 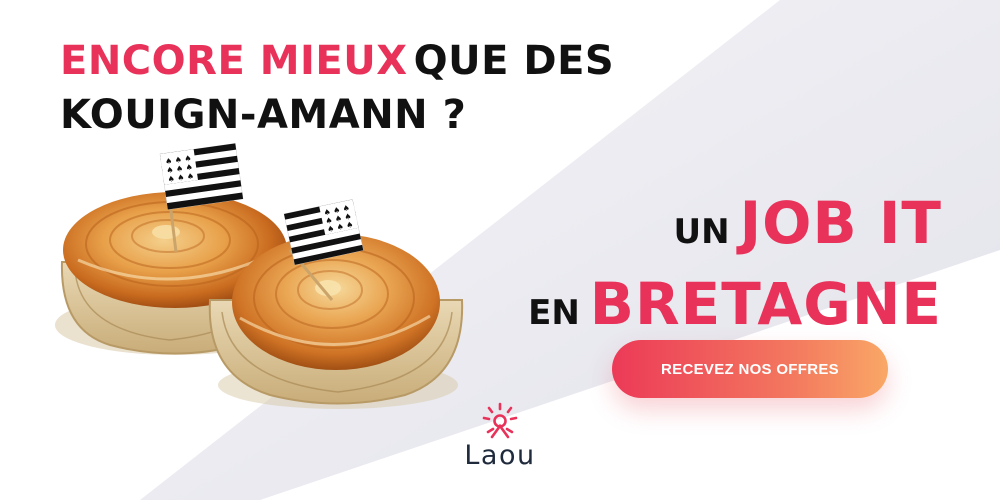 What do you see at coordinates (500, 455) in the screenshot?
I see `logo-wordmark: Laou` at bounding box center [500, 455].